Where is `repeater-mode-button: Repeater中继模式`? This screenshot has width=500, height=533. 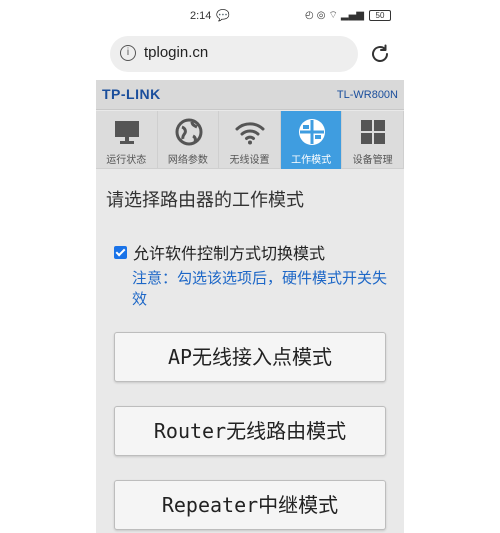
repeater-mode-button: Repeater中继模式 is located at coordinates (250, 505).